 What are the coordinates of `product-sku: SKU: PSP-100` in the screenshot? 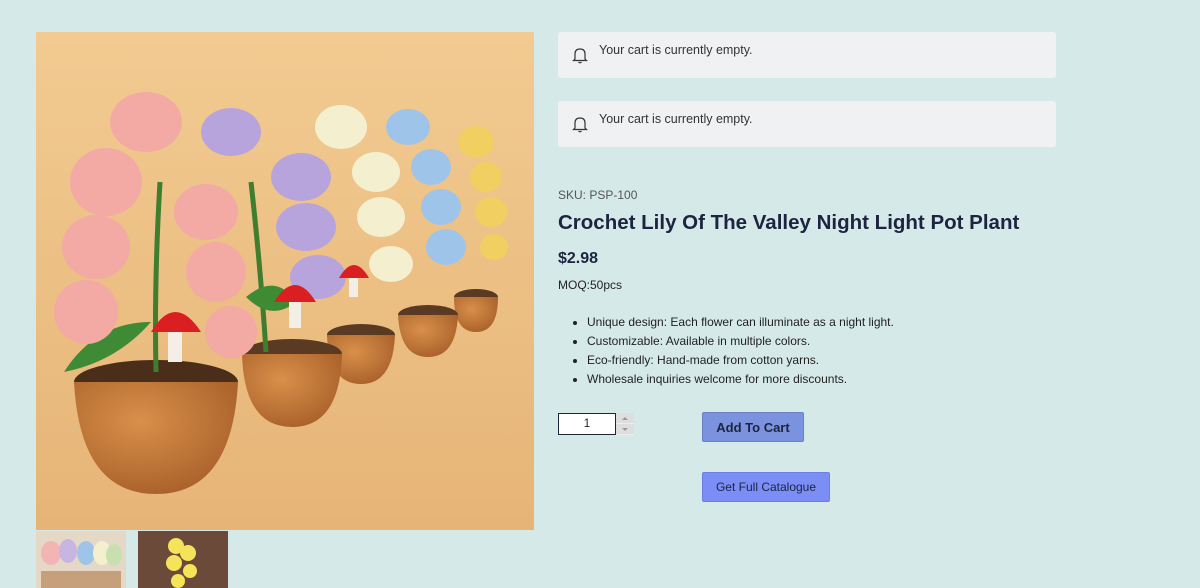 It's located at (598, 195).